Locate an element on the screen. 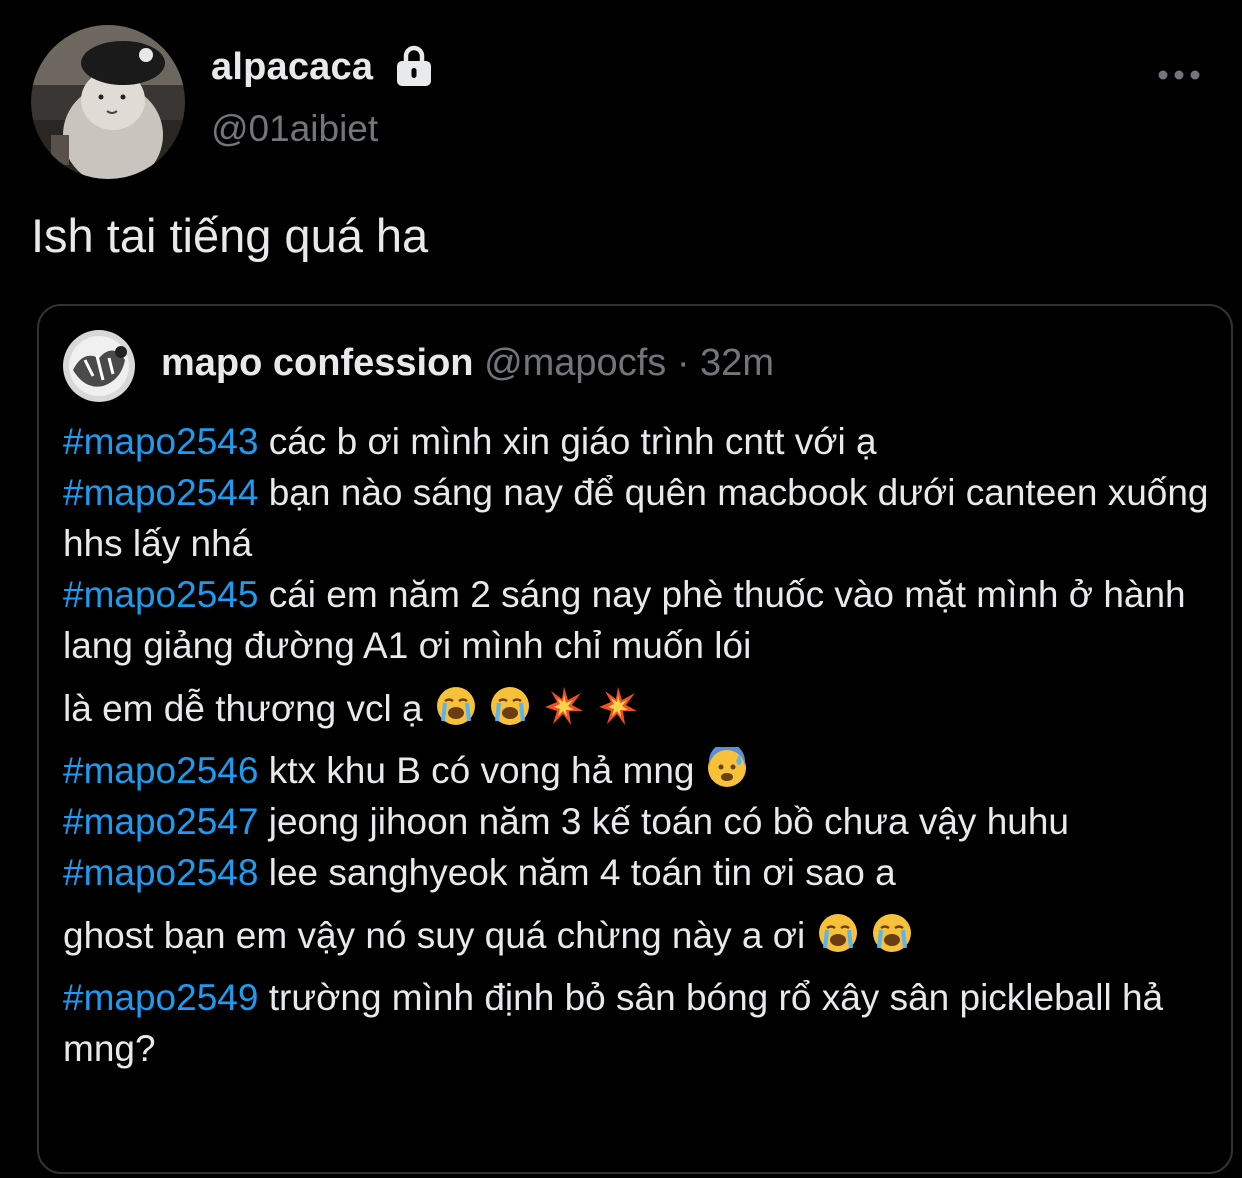  post-text-line2: là em dễ thương vcl ạ is located at coordinates (638, 709).